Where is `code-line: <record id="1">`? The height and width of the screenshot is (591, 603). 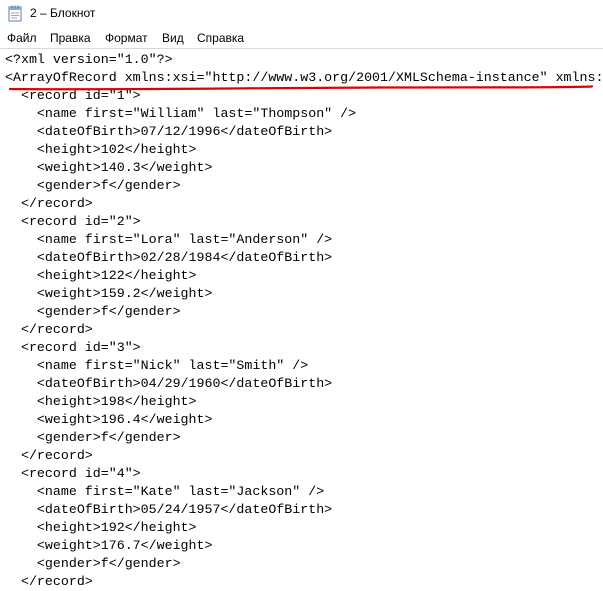 code-line: <record id="1"> is located at coordinates (73, 95).